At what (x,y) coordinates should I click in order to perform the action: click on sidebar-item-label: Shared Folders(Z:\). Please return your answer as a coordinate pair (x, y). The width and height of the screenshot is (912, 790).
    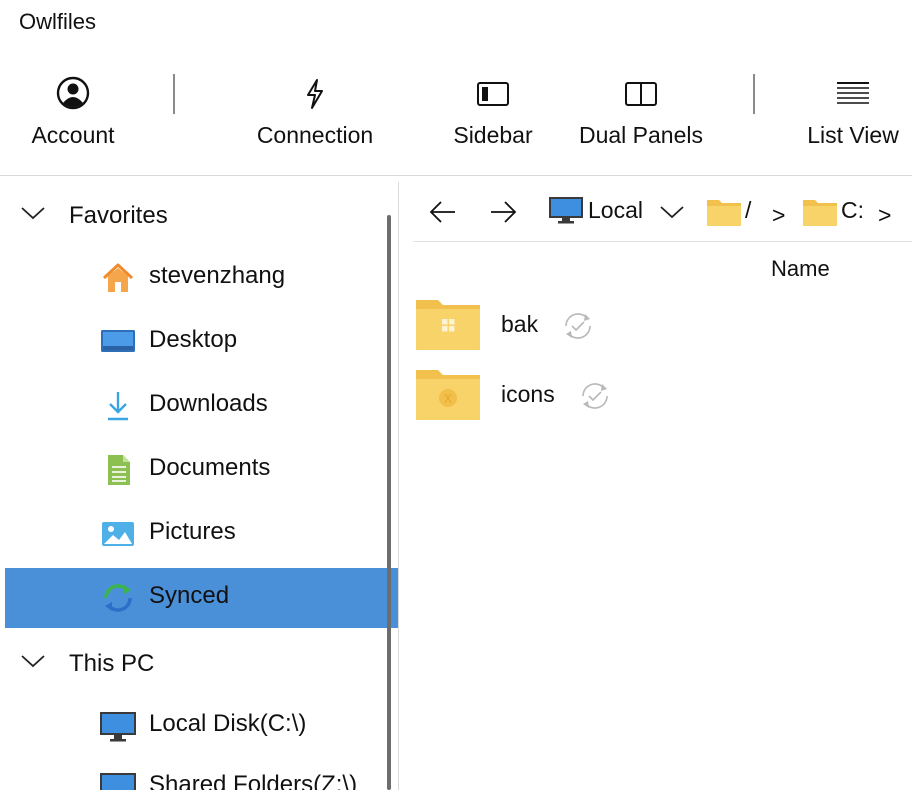
    Looking at the image, I should click on (253, 780).